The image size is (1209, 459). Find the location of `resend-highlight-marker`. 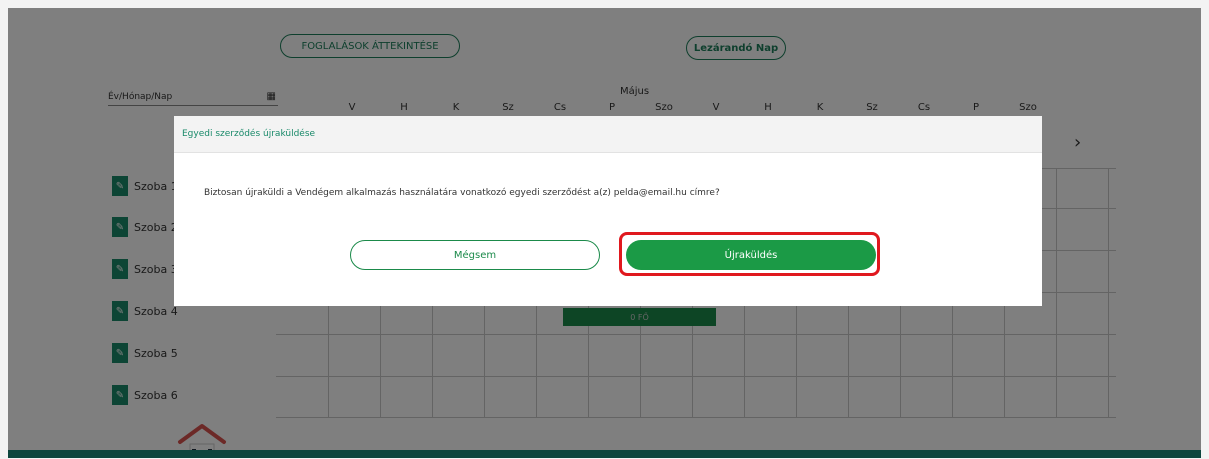

resend-highlight-marker is located at coordinates (749, 254).